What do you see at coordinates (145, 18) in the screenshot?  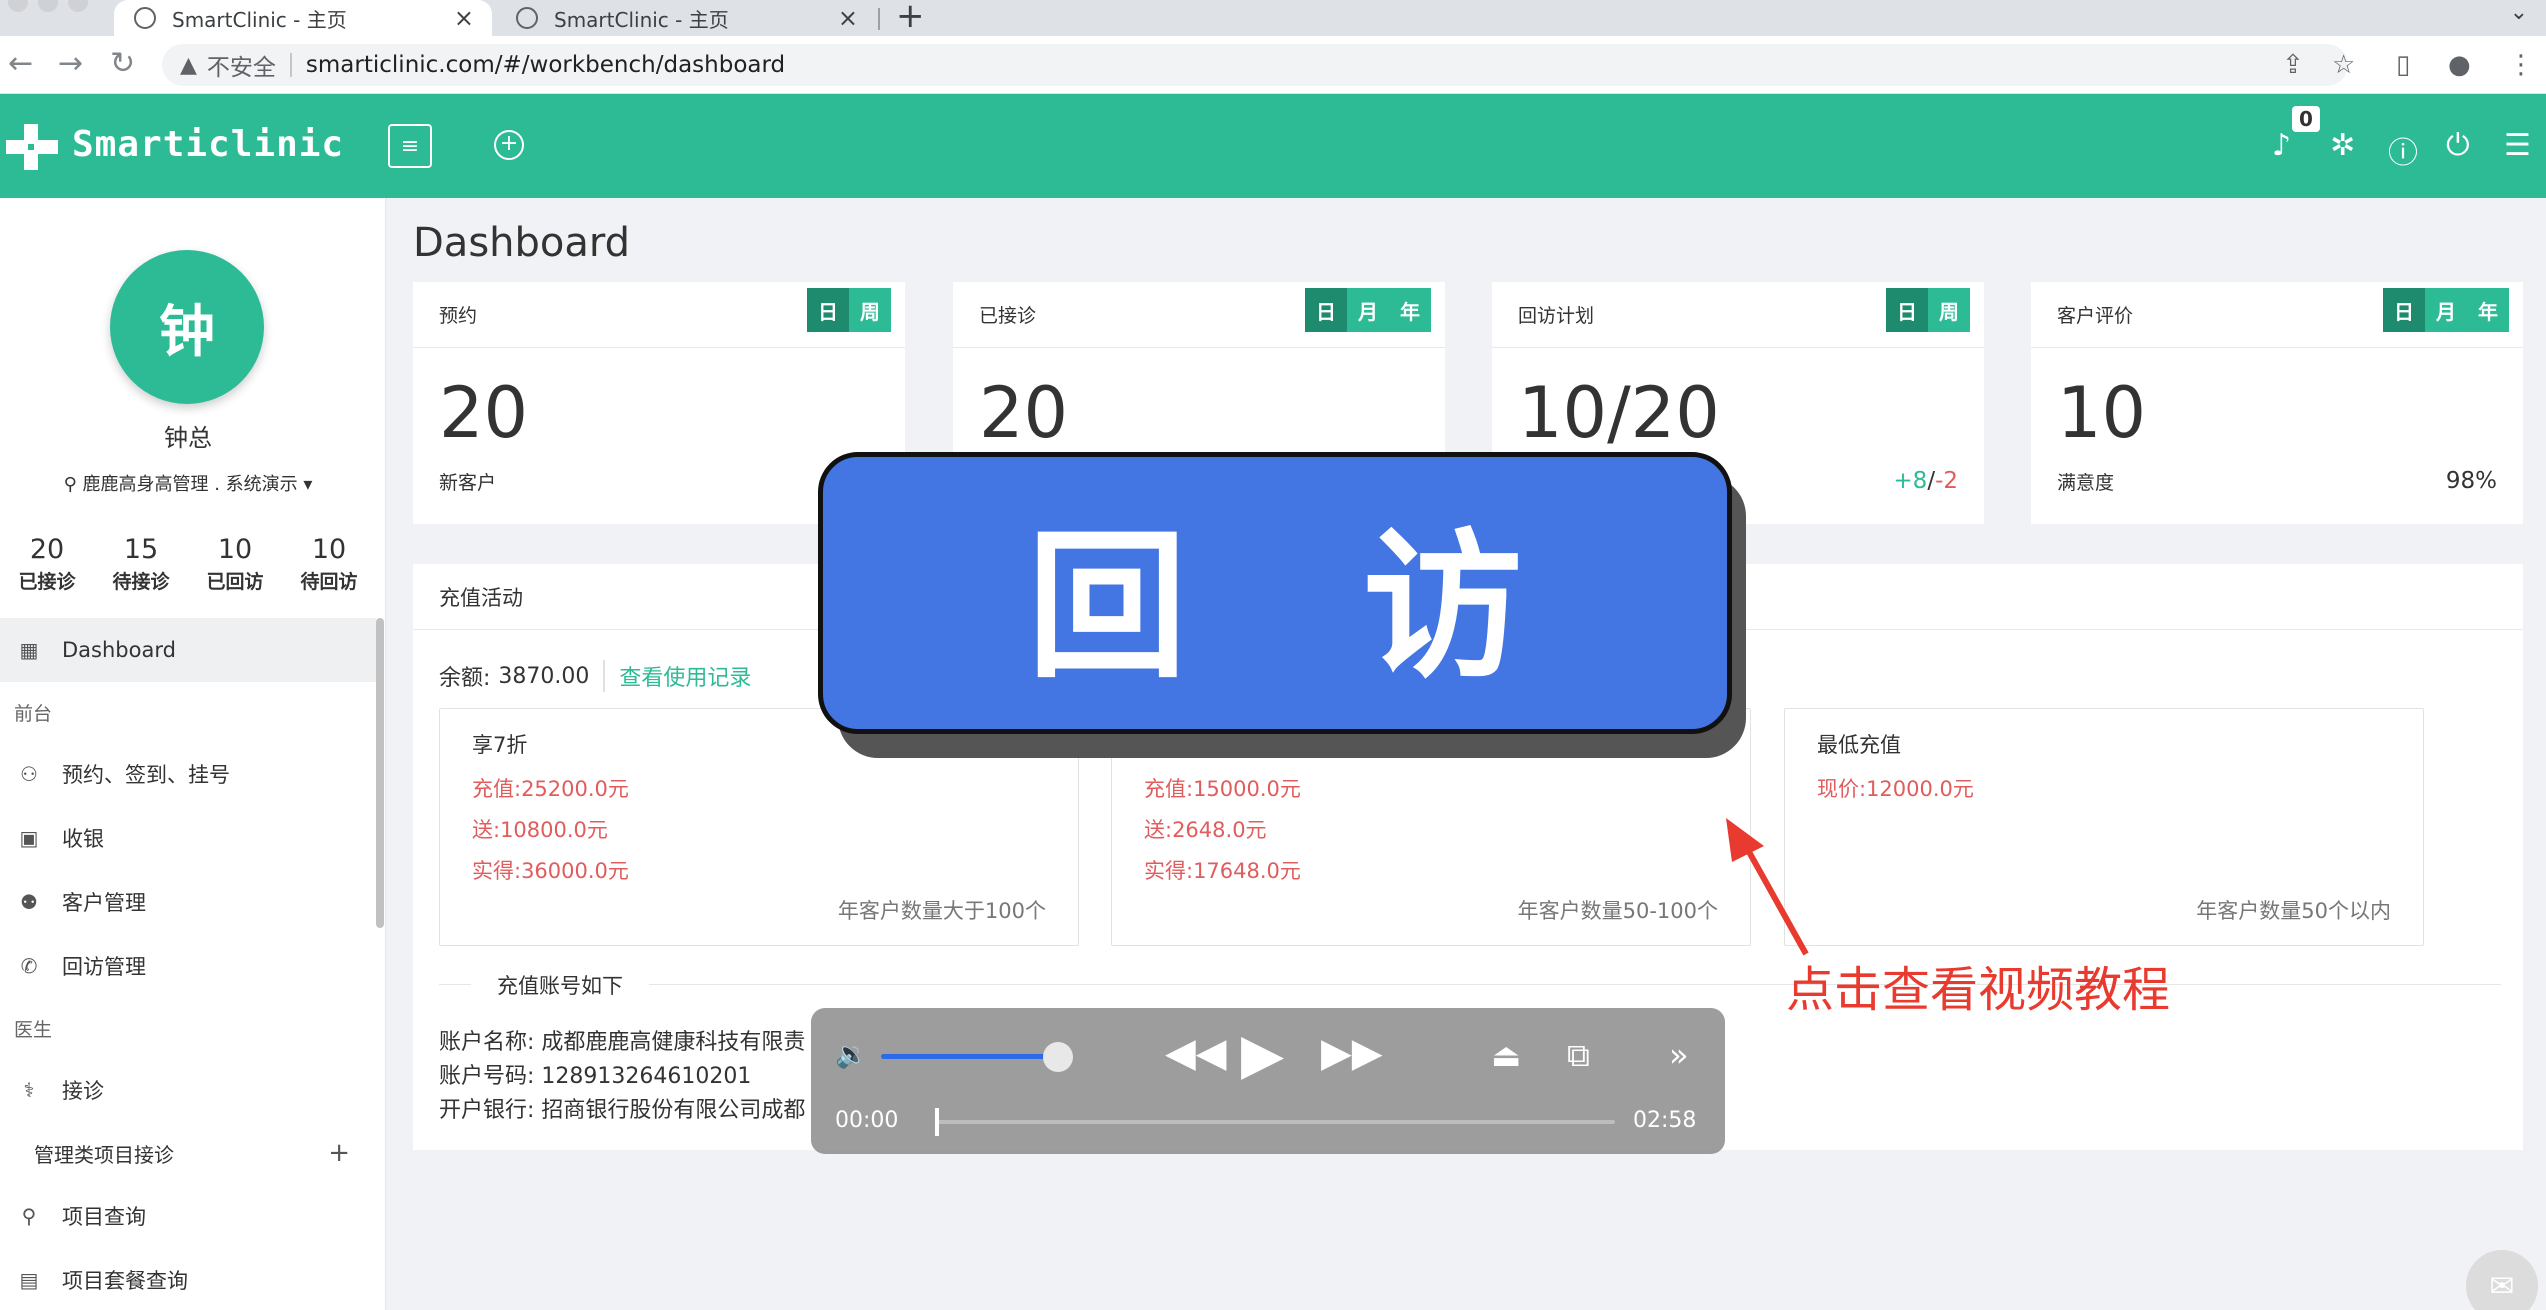 I see `globe-icon` at bounding box center [145, 18].